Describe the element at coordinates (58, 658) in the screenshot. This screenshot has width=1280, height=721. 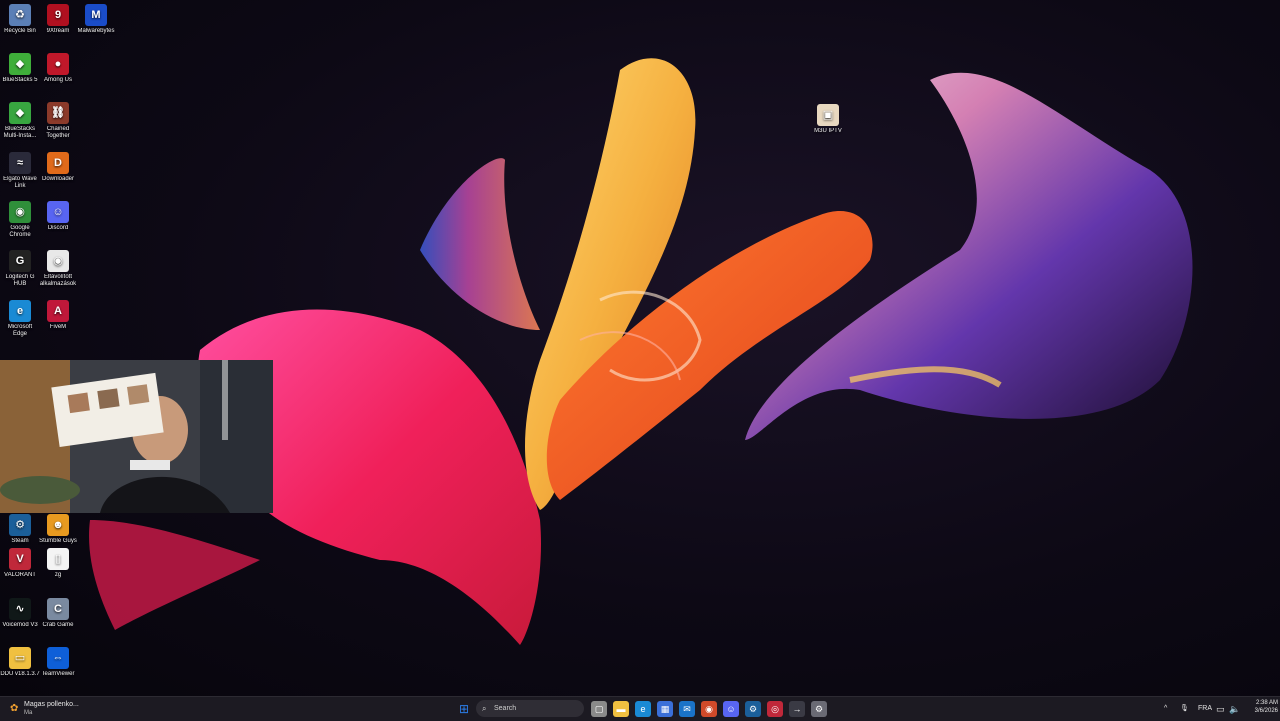
I see `teamviewer-icon: ⇔` at that location.